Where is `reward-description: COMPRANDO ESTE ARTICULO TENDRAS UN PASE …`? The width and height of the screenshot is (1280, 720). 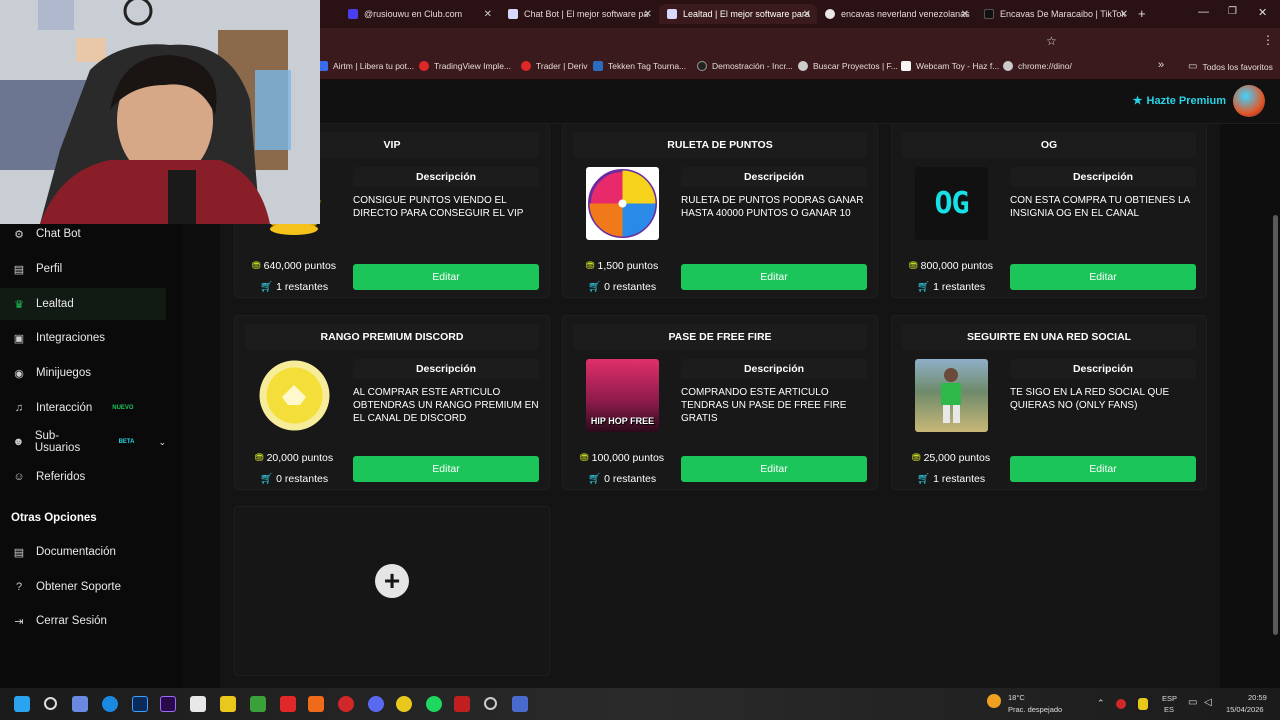
reward-description: COMPRANDO ESTE ARTICULO TENDRAS UN PASE … is located at coordinates (764, 405).